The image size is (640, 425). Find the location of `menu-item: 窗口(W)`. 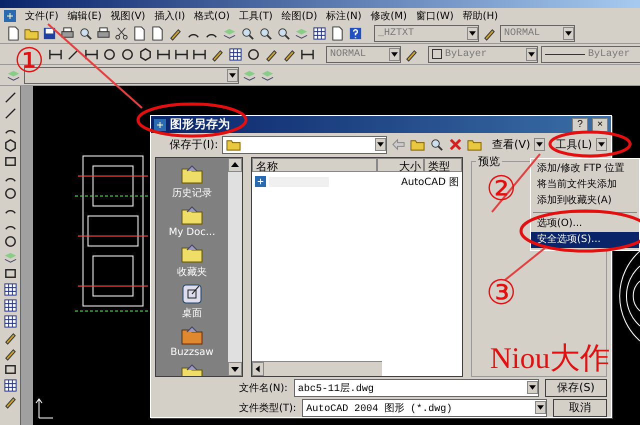

menu-item: 窗口(W) is located at coordinates (435, 15).